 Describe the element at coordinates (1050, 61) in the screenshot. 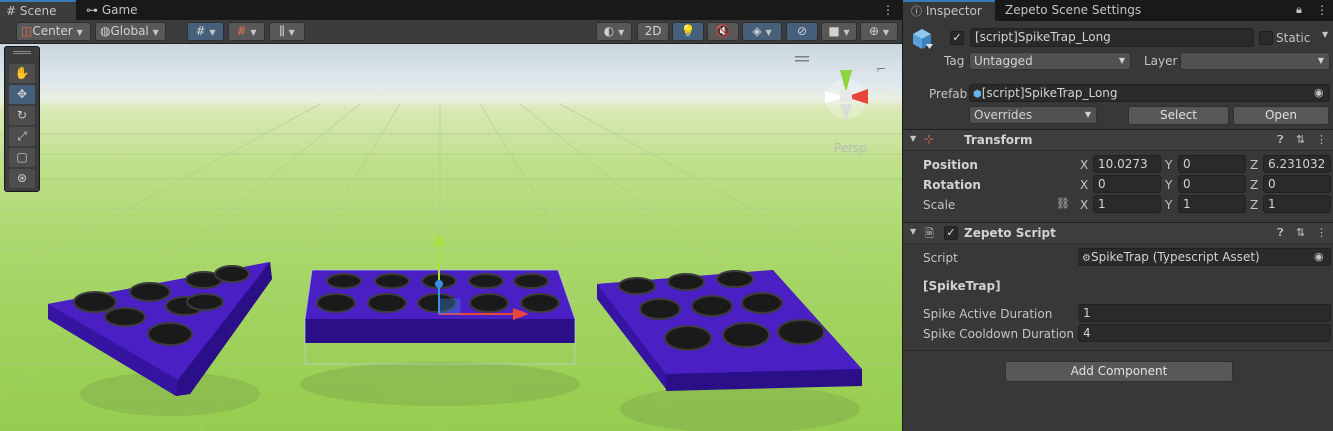

I see `tag-dropdown: Untagged ▼` at that location.